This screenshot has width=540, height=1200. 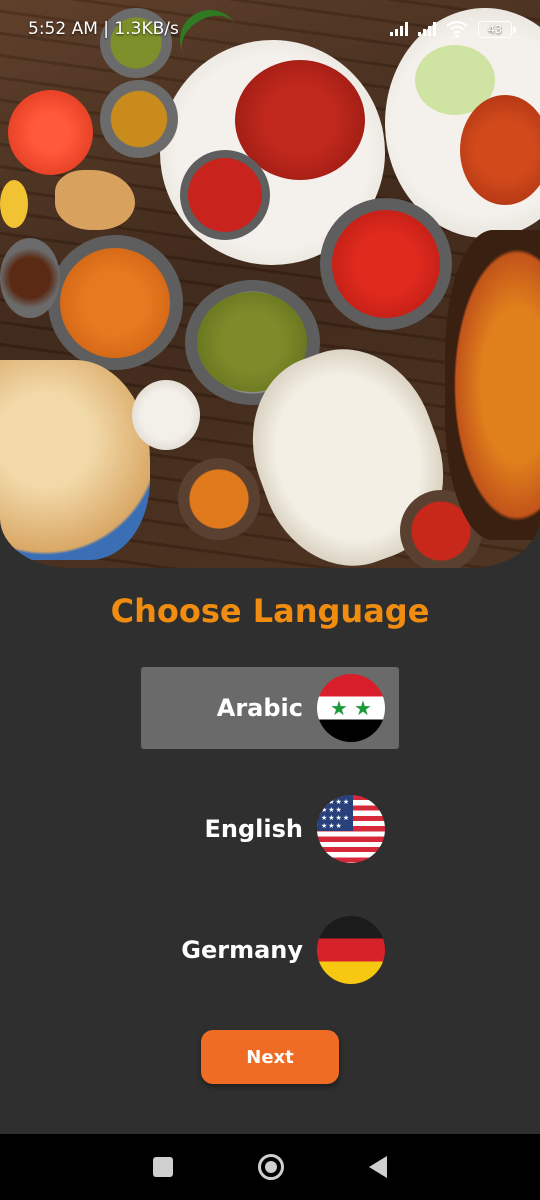 What do you see at coordinates (351, 708) in the screenshot?
I see `syria-flag-icon: ★ ★` at bounding box center [351, 708].